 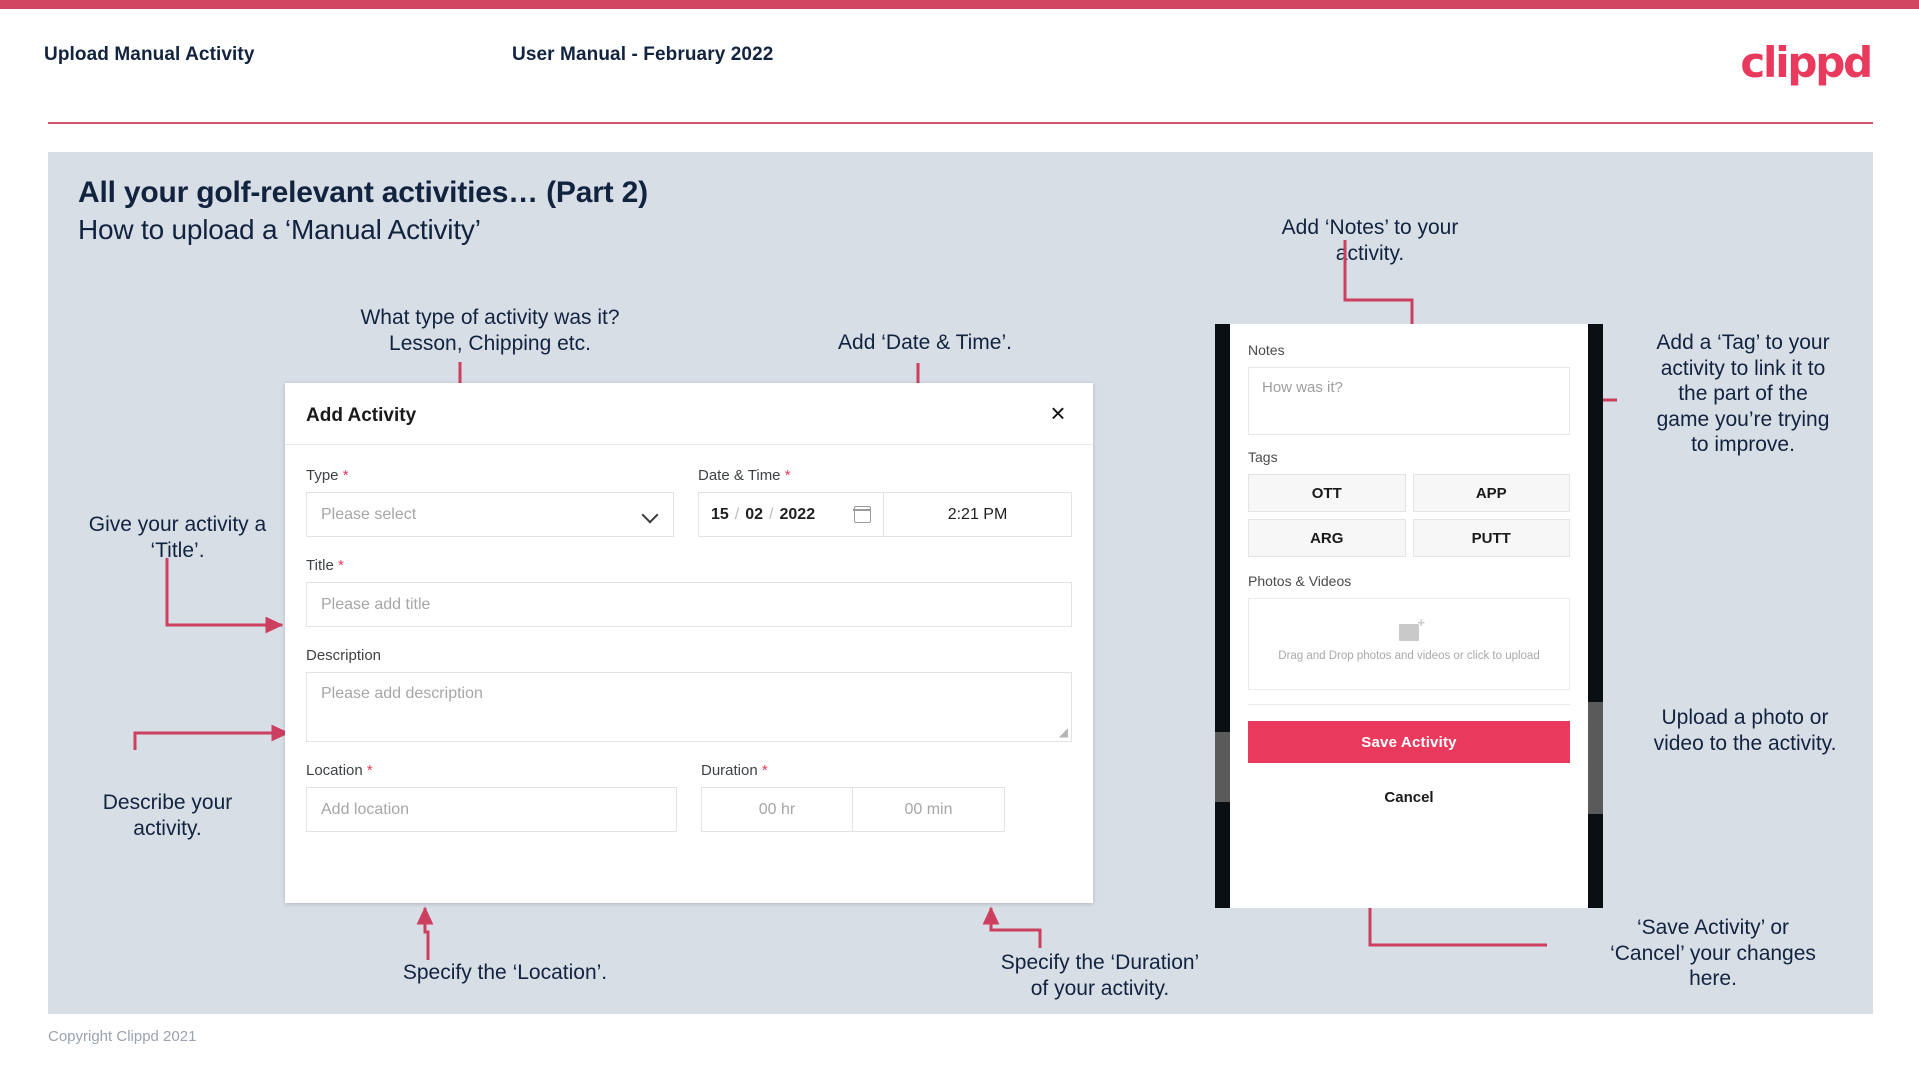 I want to click on date-sep-2: /, so click(x=771, y=514).